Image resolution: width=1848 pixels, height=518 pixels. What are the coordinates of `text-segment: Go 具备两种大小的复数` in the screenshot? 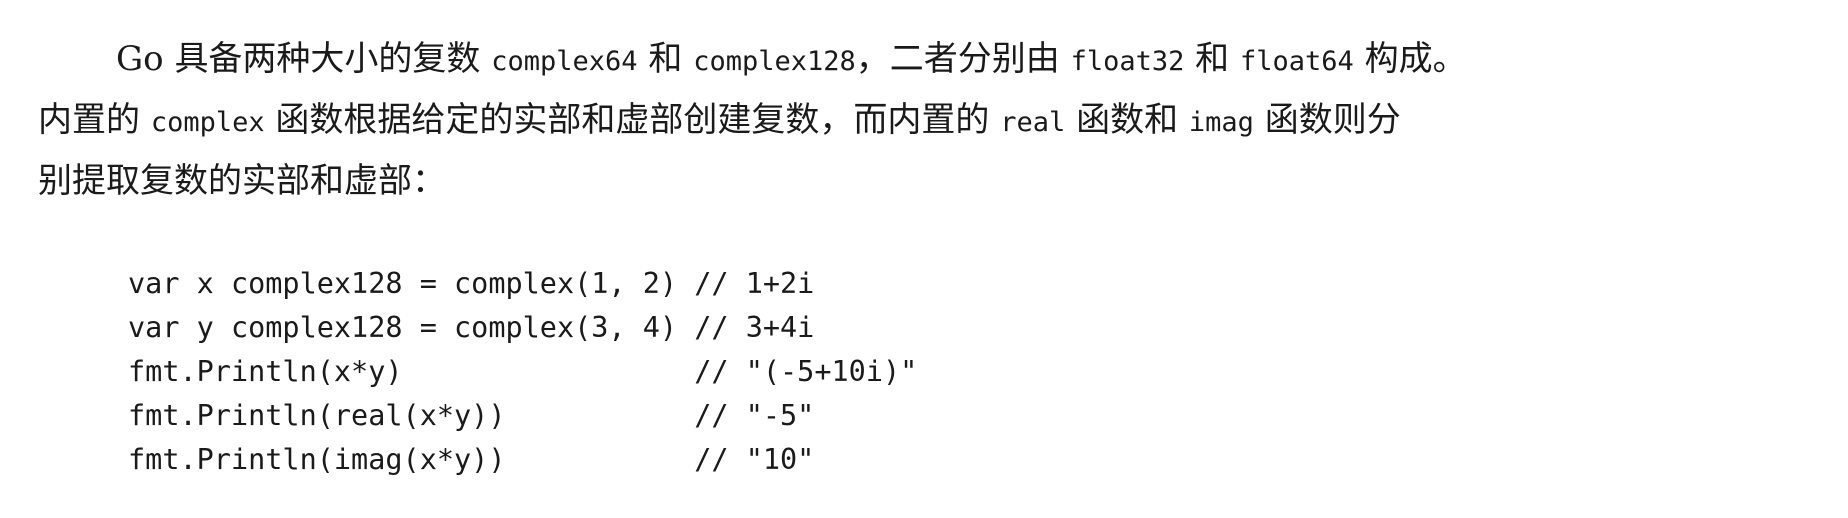 It's located at (304, 59).